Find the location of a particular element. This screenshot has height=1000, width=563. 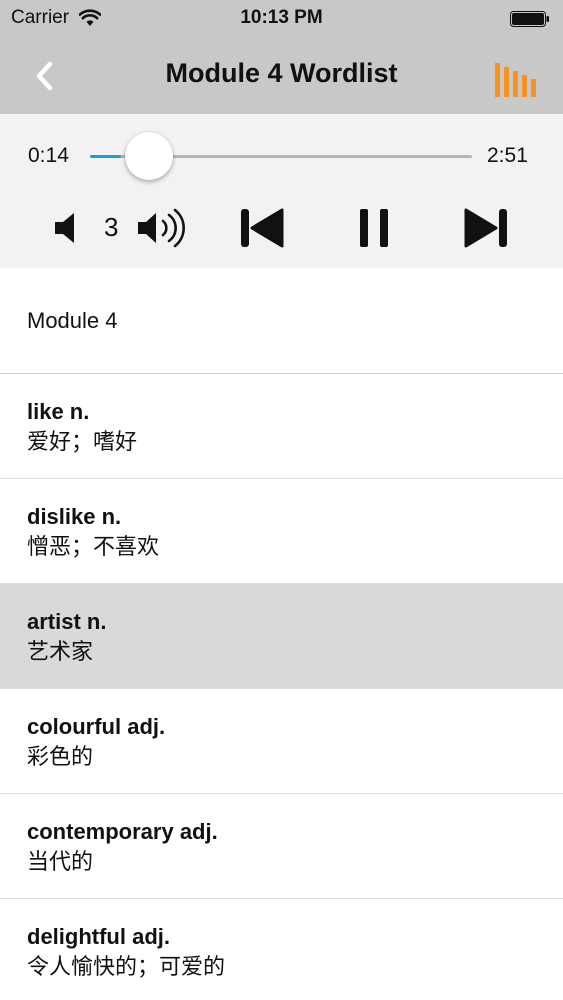

navigation-bar: Module 4 Wordlist is located at coordinates (281, 76).